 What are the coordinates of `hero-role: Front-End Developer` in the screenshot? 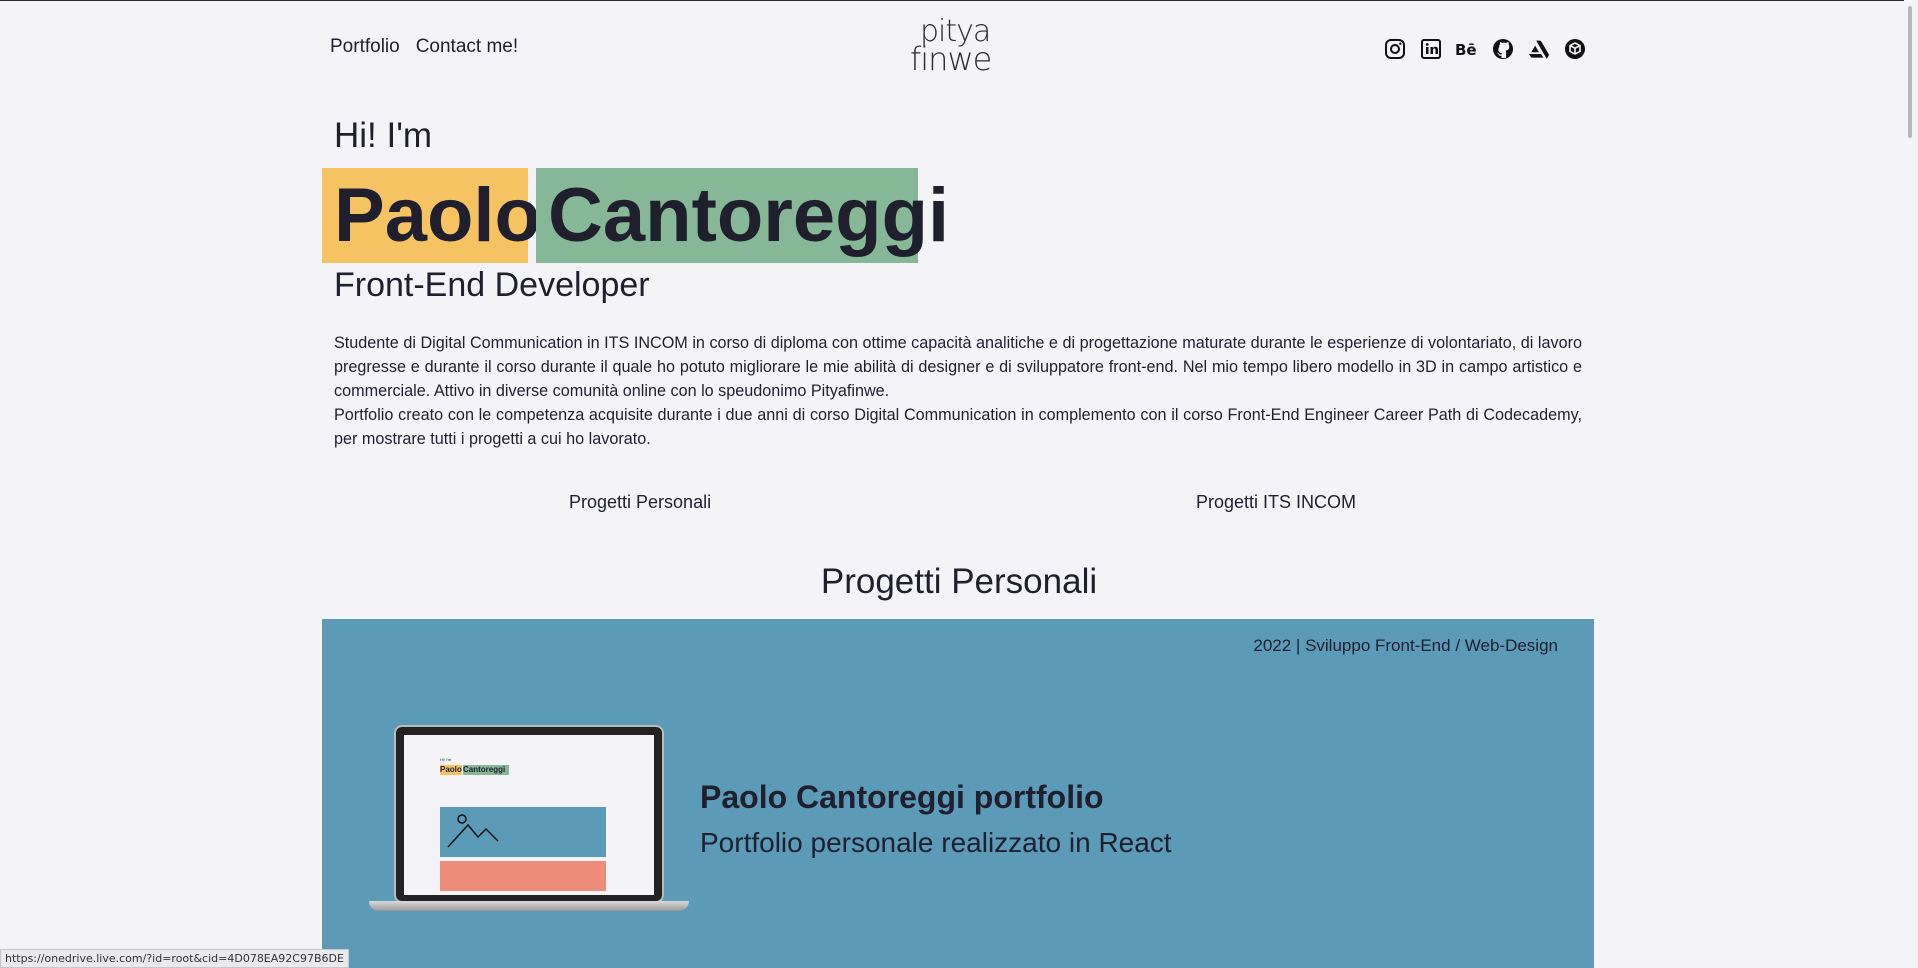 It's located at (492, 285).